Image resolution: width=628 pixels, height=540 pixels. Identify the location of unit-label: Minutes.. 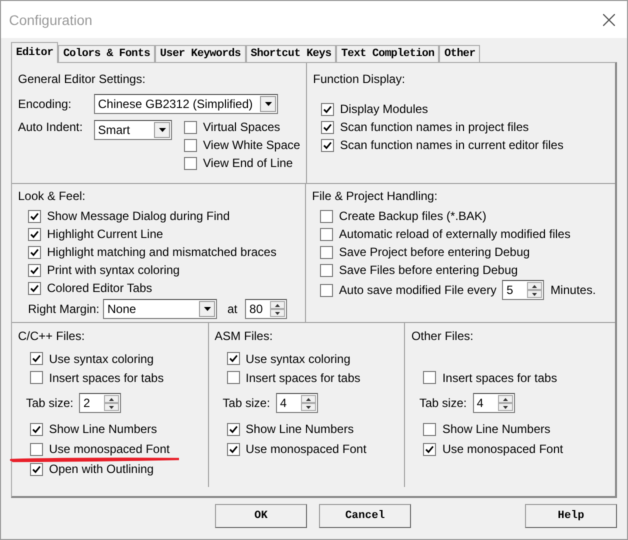
(573, 290).